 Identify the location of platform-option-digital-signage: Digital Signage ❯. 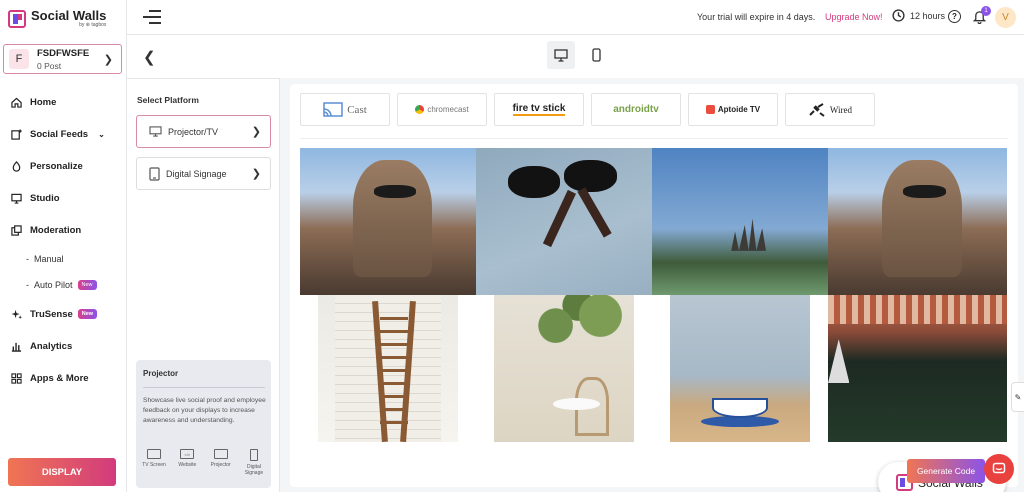
(203, 173).